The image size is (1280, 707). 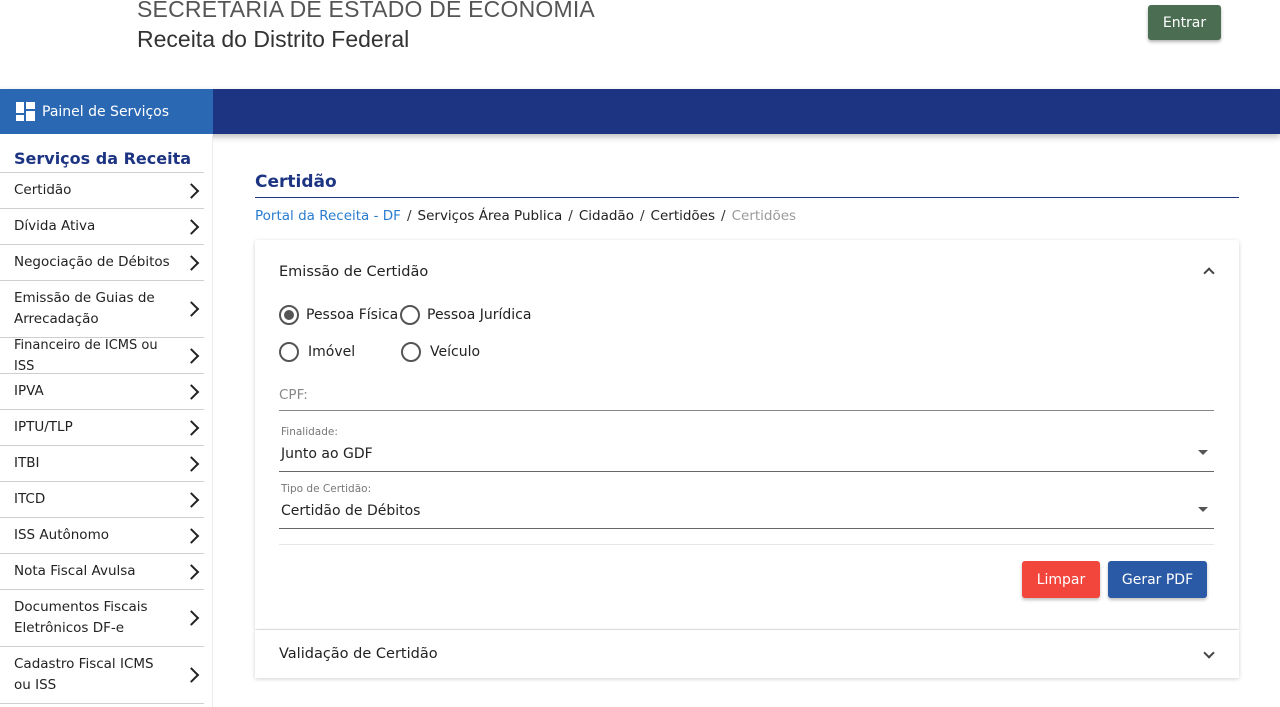 I want to click on sidebar-item-itbi: ITBI, so click(x=102, y=464).